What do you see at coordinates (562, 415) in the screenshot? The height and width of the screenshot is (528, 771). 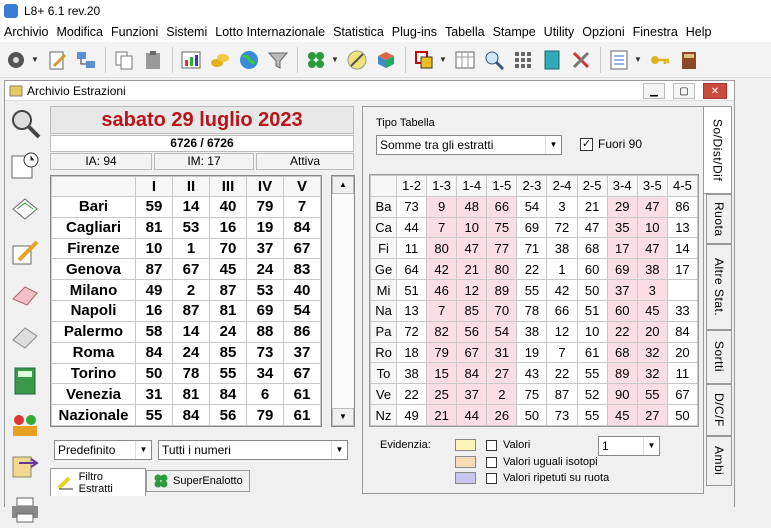 I see `sum-cell: 73` at bounding box center [562, 415].